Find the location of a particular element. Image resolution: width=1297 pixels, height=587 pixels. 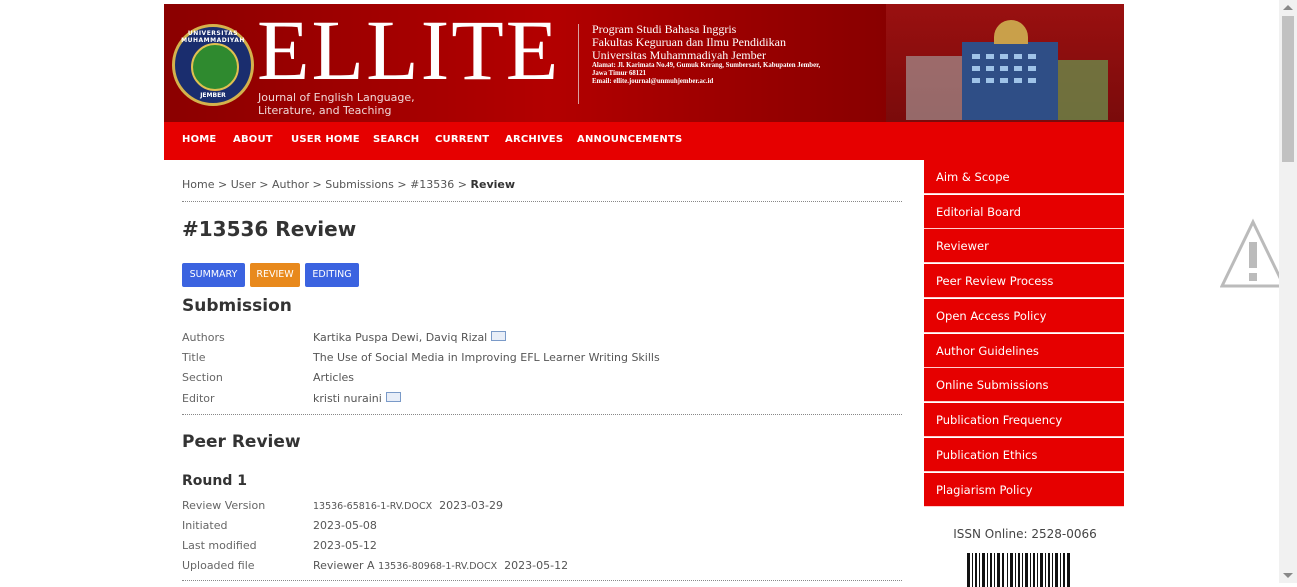

sidebar-item-peer-review-process: Peer Review Process is located at coordinates (1024, 281).